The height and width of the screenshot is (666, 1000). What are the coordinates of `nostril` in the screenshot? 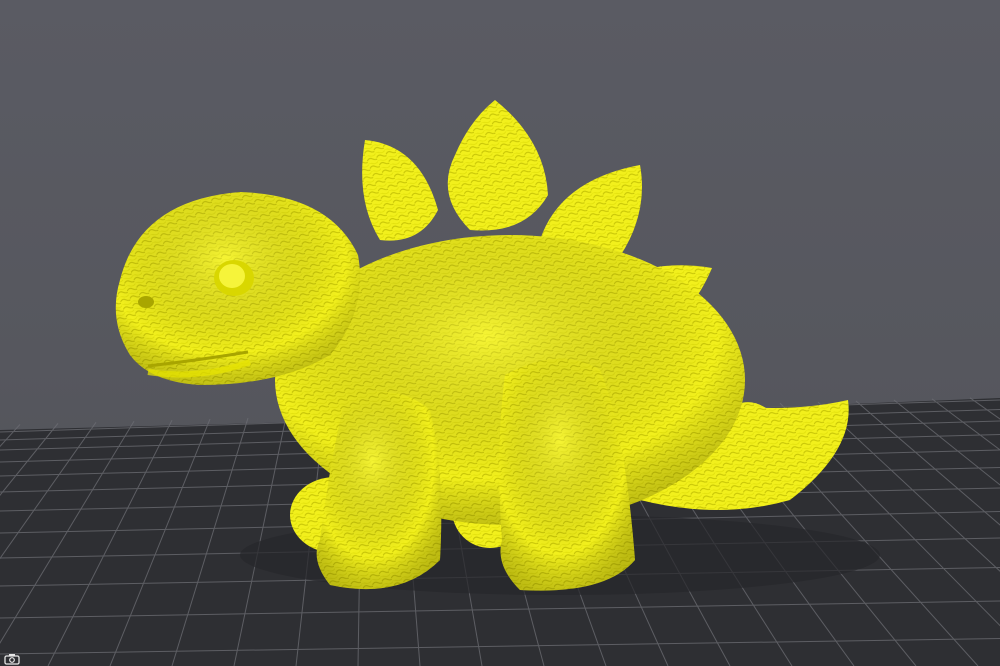 It's located at (146, 302).